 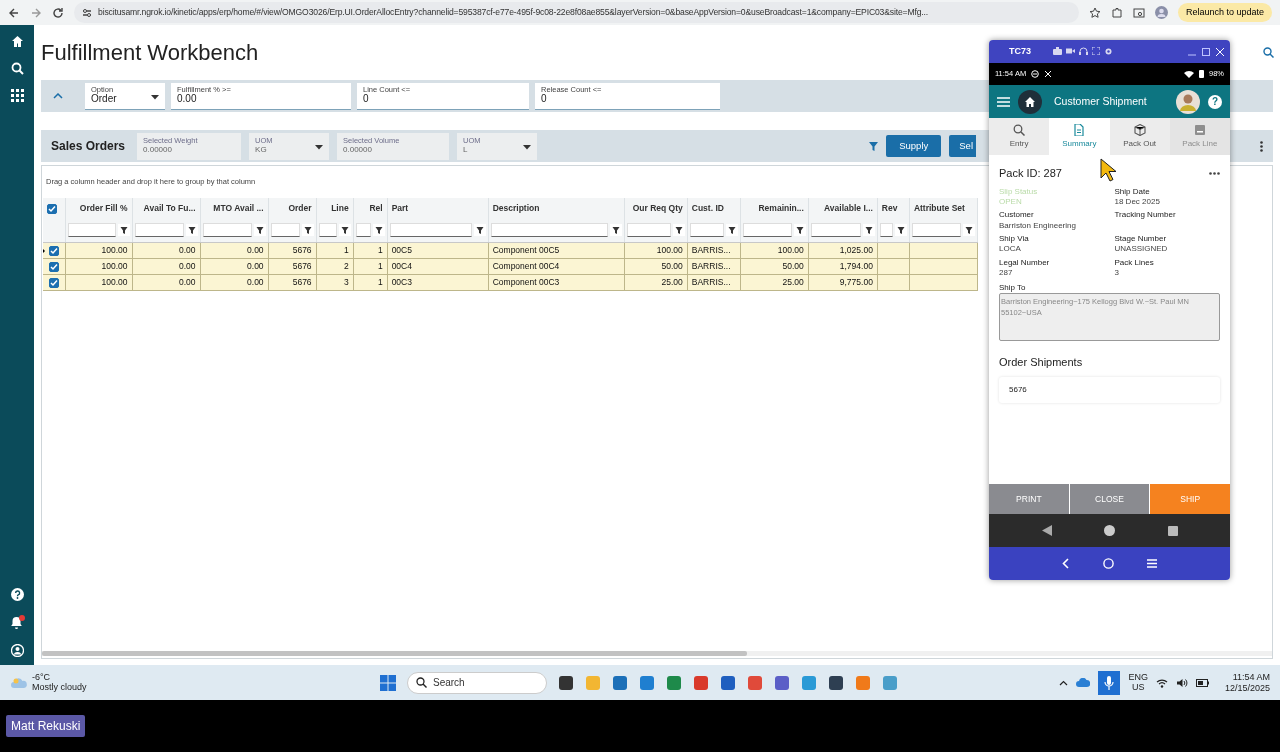 I want to click on forward-icon, so click(x=36, y=12).